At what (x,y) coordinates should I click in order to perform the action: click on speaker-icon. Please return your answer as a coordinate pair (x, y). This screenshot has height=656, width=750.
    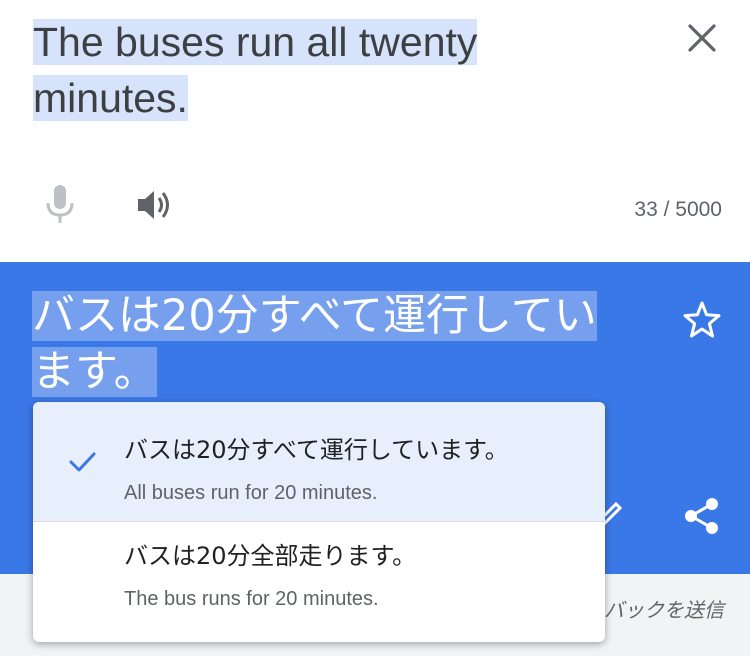
    Looking at the image, I should click on (153, 205).